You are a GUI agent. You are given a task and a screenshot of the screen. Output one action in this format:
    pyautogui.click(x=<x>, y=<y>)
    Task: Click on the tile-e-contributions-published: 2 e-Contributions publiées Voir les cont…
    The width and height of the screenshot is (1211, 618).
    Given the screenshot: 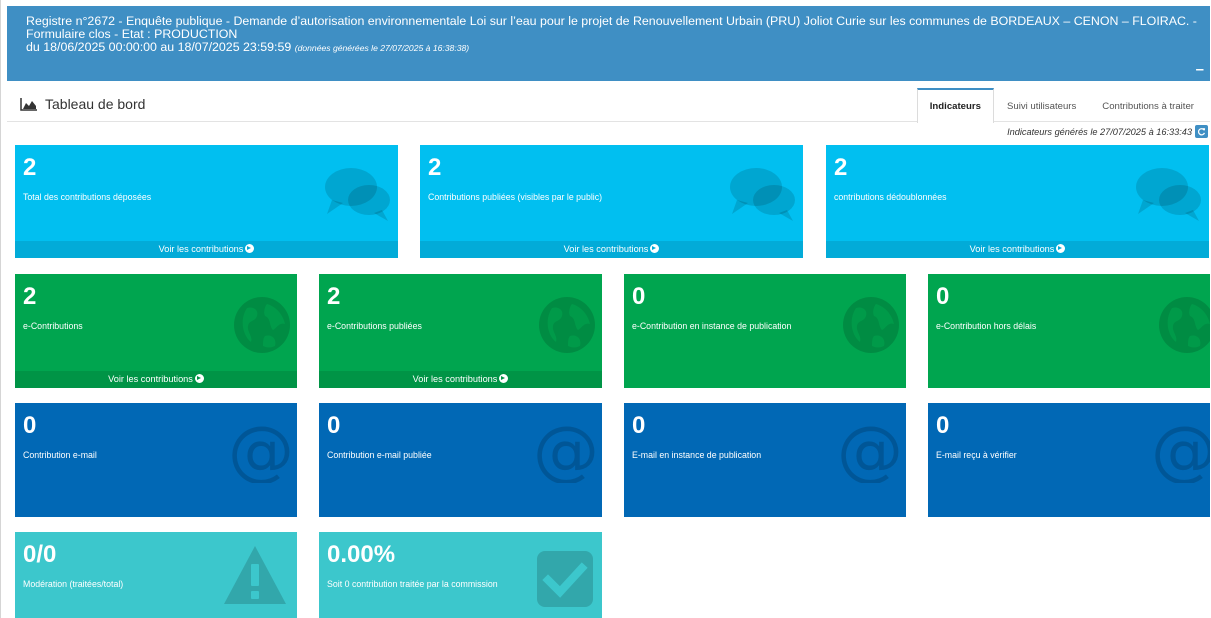 What is the action you would take?
    pyautogui.click(x=460, y=331)
    